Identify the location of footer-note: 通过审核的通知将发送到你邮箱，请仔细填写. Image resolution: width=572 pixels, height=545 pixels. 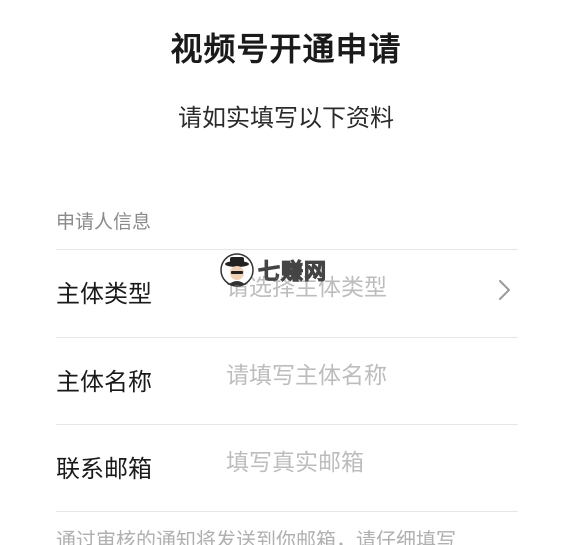
(256, 536).